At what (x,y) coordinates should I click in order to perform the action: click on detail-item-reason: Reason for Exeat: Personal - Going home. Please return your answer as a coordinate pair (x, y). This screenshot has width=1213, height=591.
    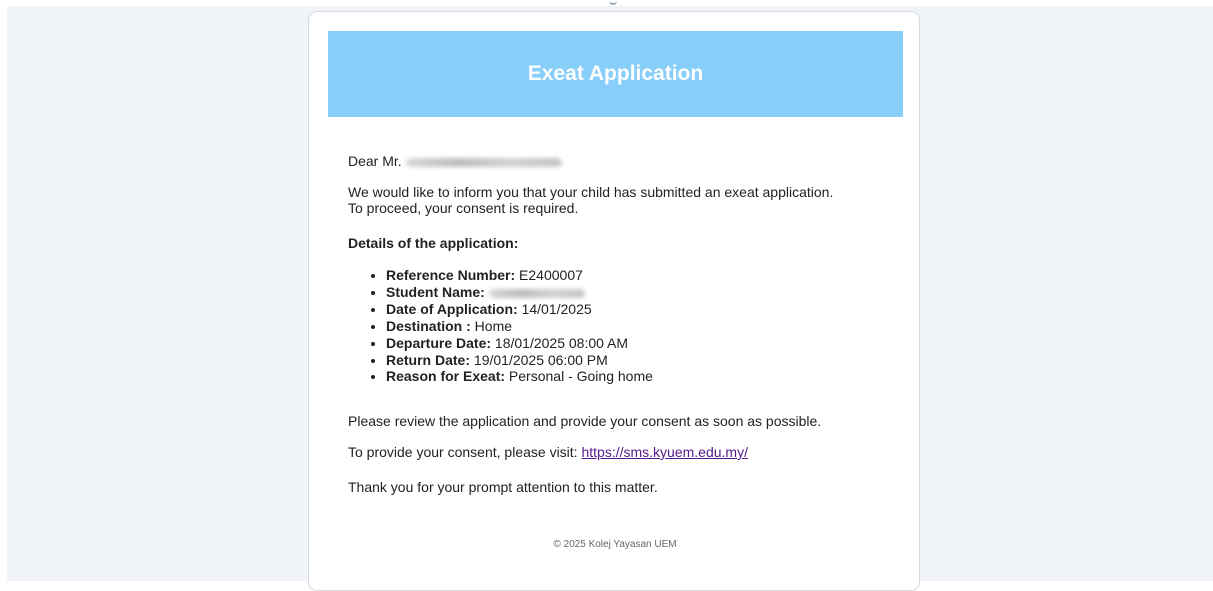
    Looking at the image, I should click on (519, 376).